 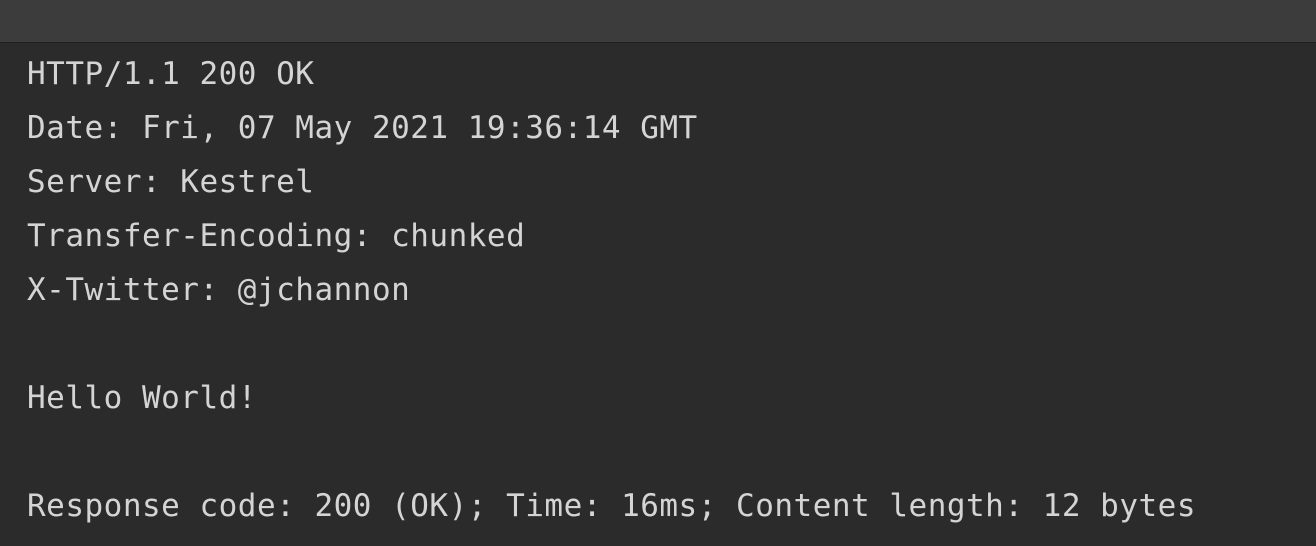 I want to click on header-server: Server: Kestrel, so click(x=171, y=182).